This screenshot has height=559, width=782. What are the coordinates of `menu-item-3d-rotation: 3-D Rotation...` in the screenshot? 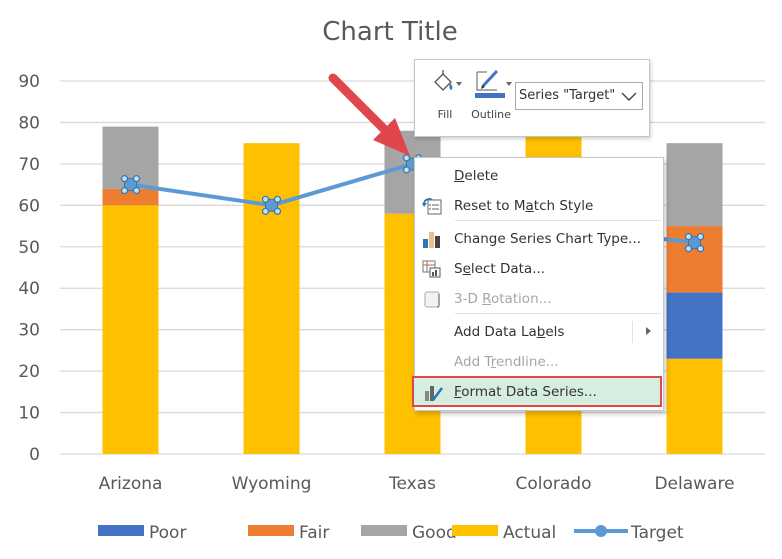 It's located at (539, 299).